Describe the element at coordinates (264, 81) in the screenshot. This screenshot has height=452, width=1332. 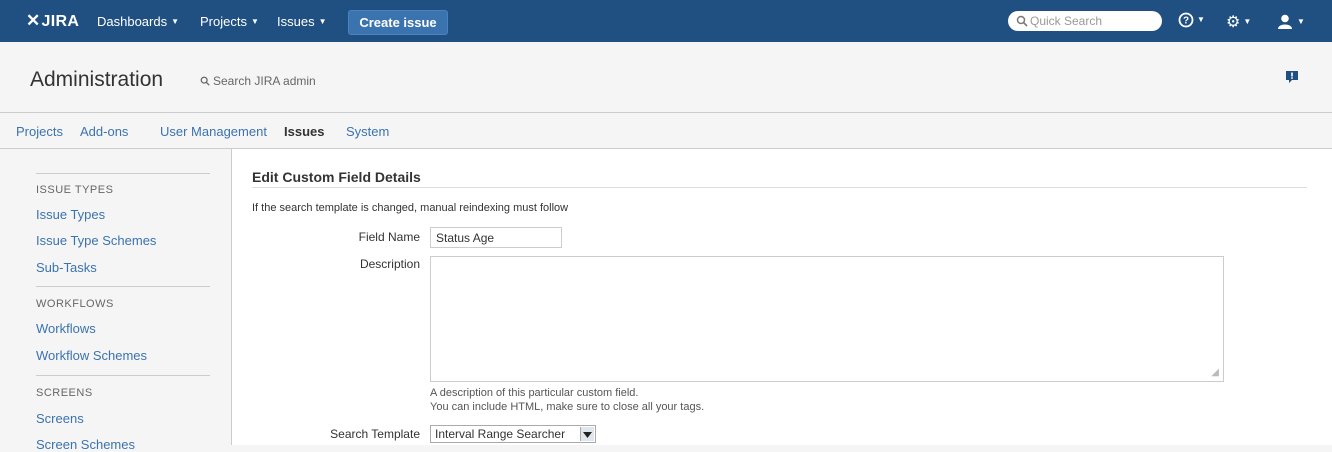
I see `admin-search-label: Search JIRA admin` at that location.